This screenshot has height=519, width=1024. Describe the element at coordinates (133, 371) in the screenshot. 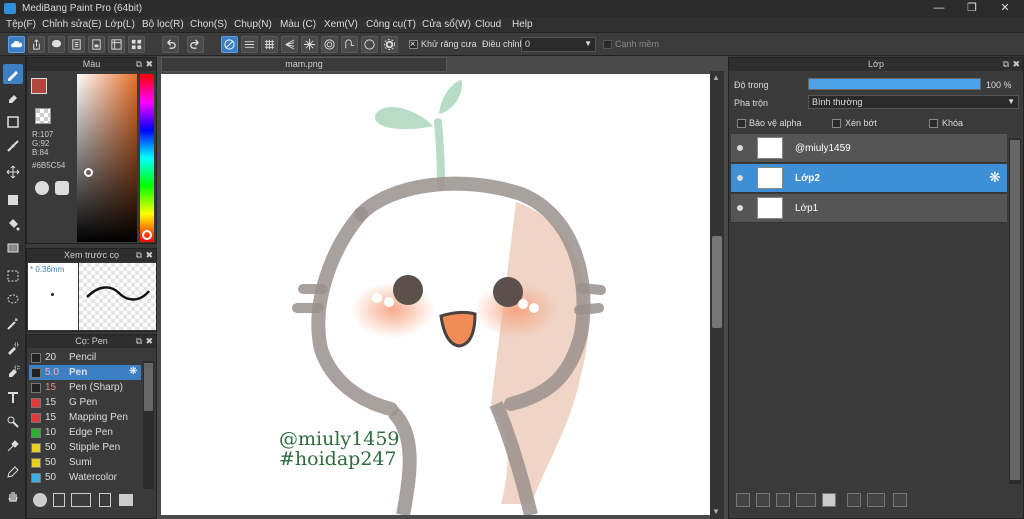

I see `brush-settings-gear-icon: ❋` at that location.